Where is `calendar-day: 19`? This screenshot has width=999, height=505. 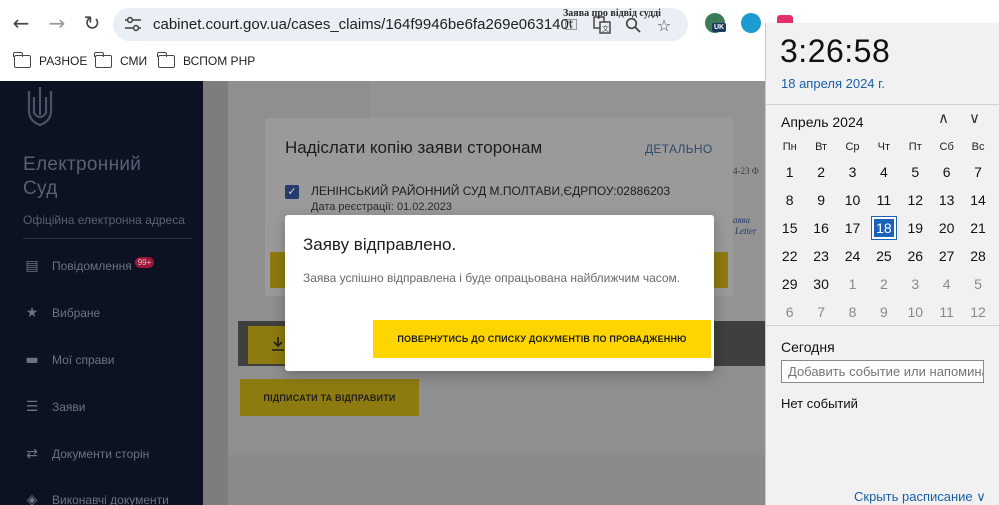 calendar-day: 19 is located at coordinates (915, 228).